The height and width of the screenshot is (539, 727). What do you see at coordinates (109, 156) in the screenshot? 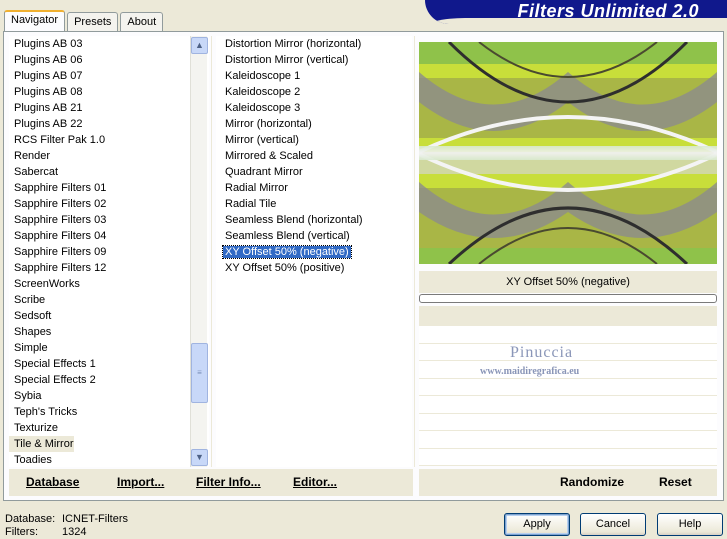
I see `category-item: Render` at bounding box center [109, 156].